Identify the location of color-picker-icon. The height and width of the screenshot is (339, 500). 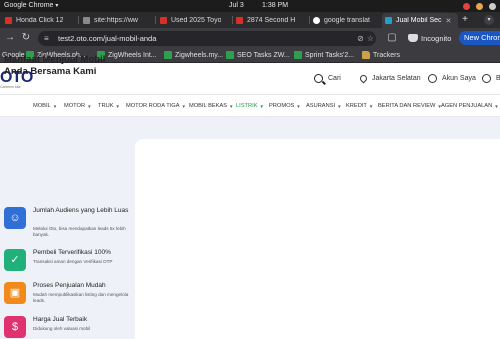
(479, 6).